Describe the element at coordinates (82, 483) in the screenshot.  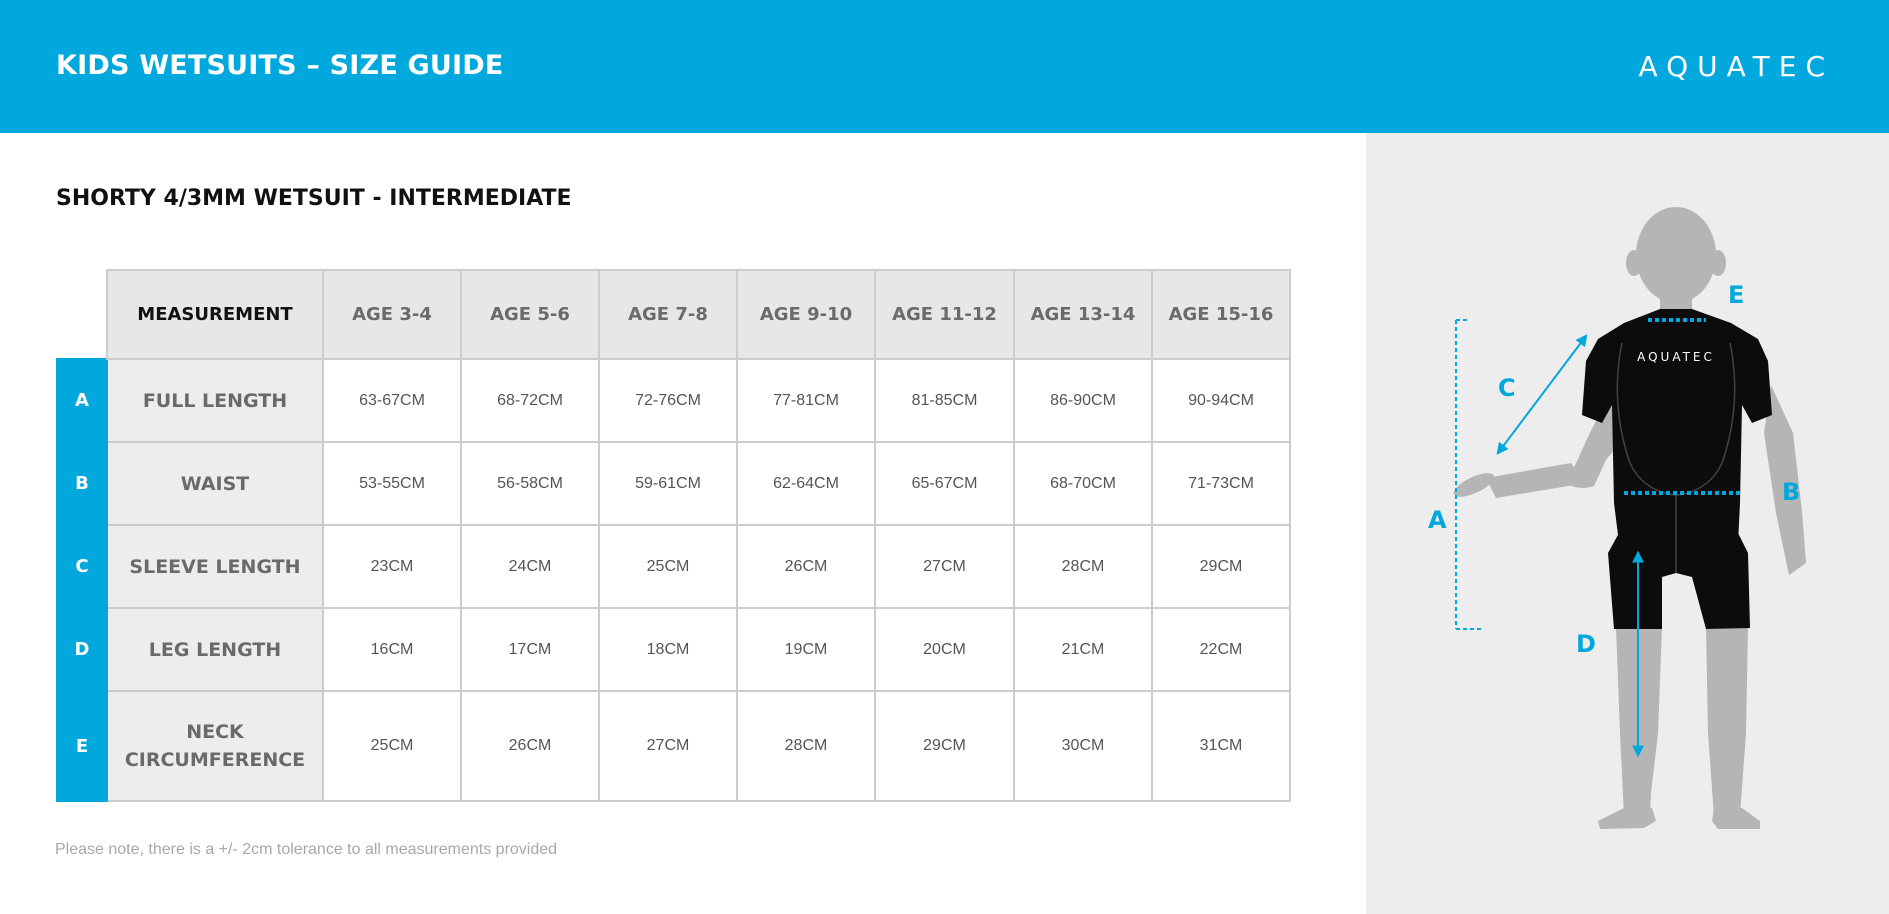
I see `row-letter-badge: B` at that location.